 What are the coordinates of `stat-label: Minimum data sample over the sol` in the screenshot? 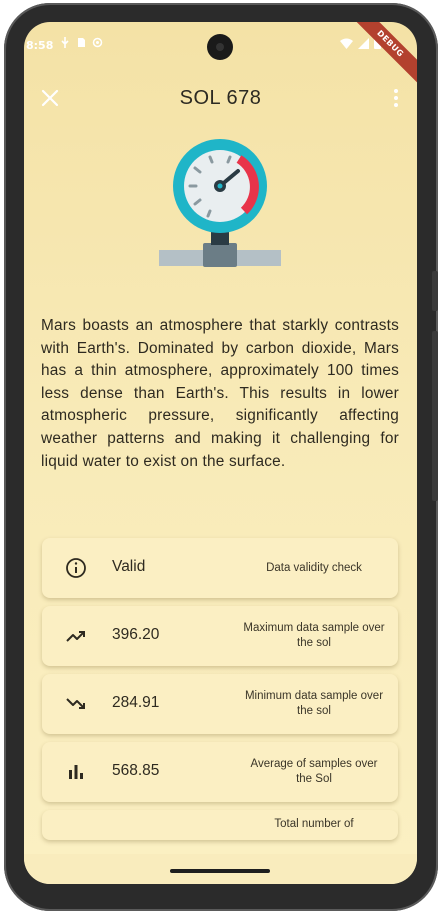 It's located at (314, 703).